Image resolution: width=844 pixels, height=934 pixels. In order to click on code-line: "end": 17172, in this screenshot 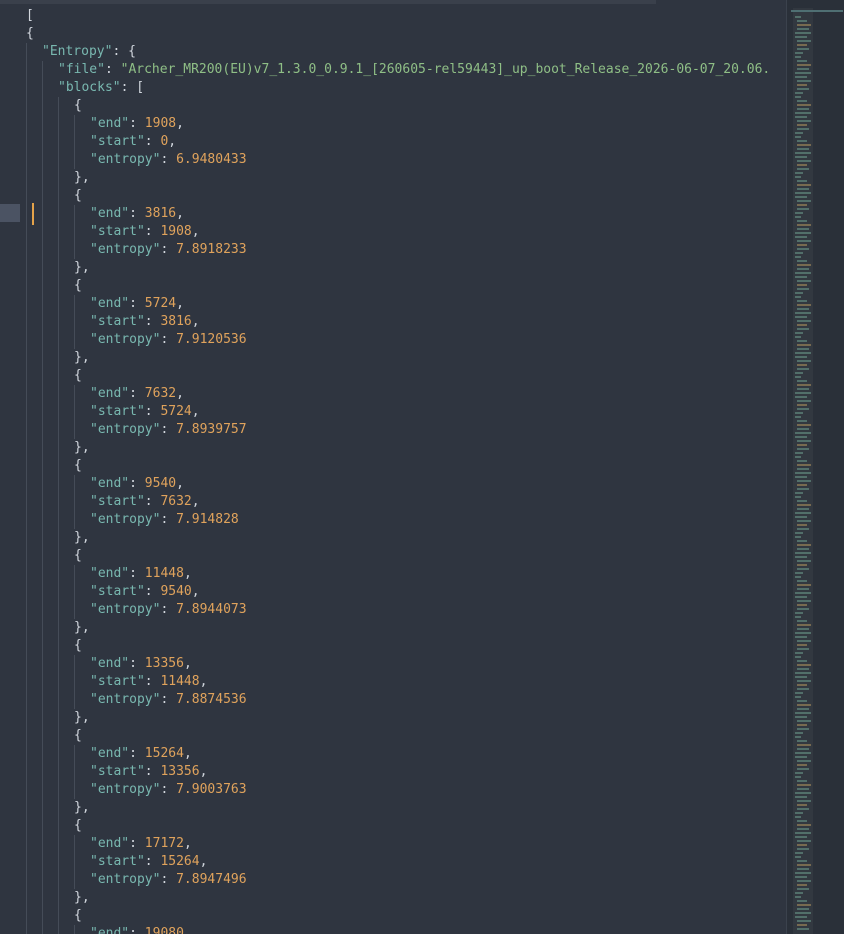, I will do `click(393, 844)`.